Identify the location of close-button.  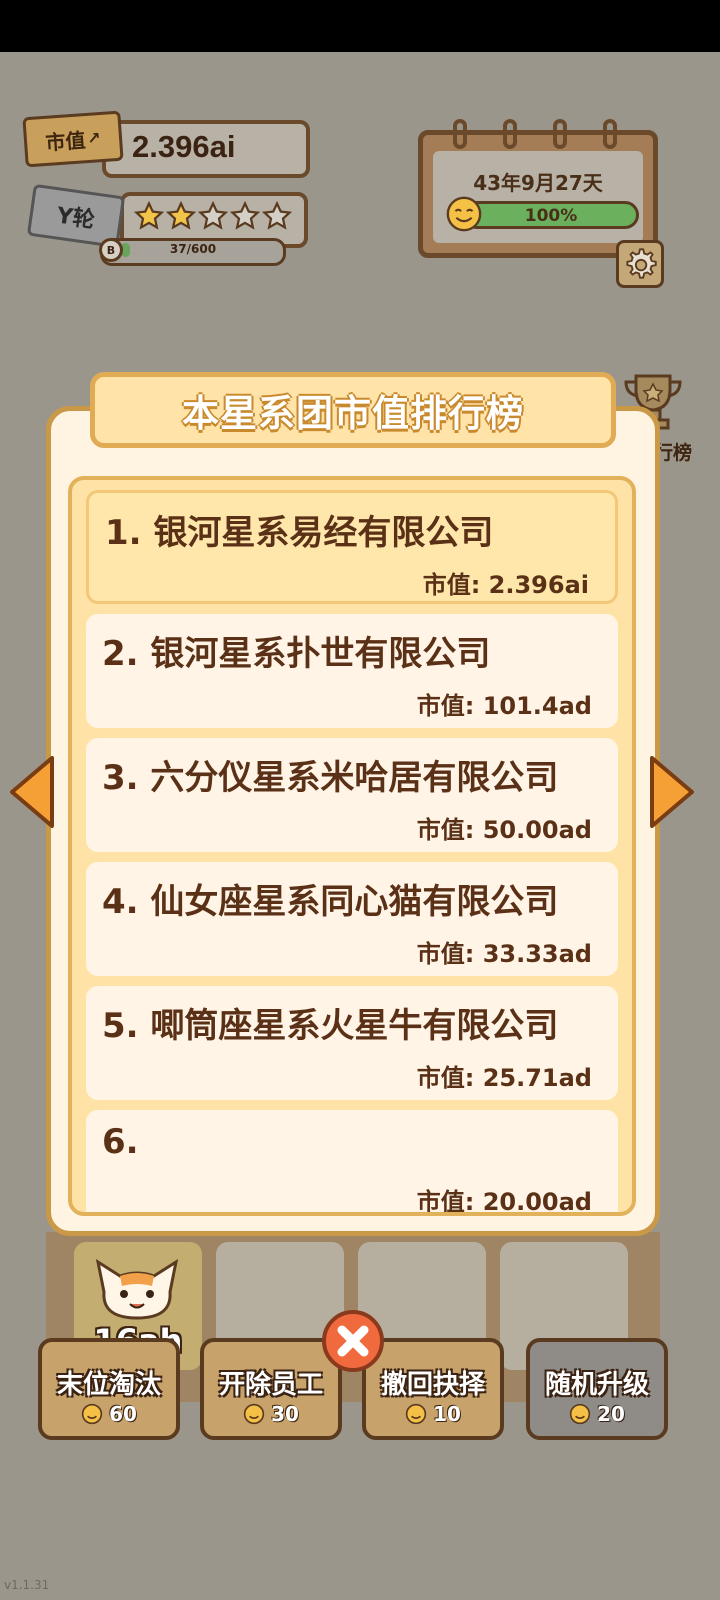
(353, 1341).